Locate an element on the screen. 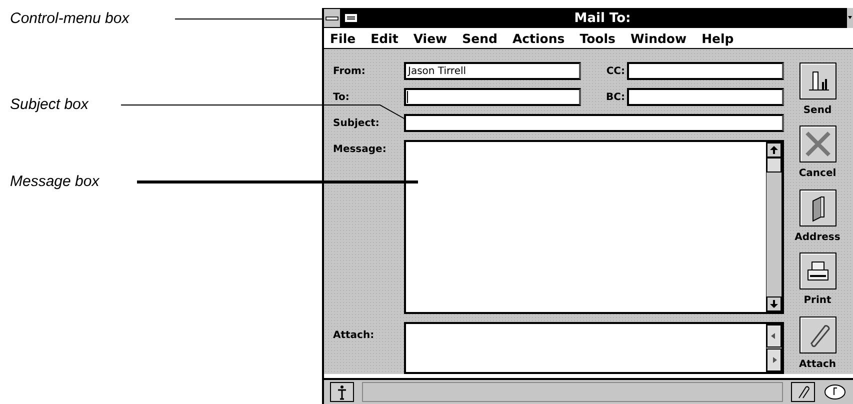  person-icon is located at coordinates (342, 392).